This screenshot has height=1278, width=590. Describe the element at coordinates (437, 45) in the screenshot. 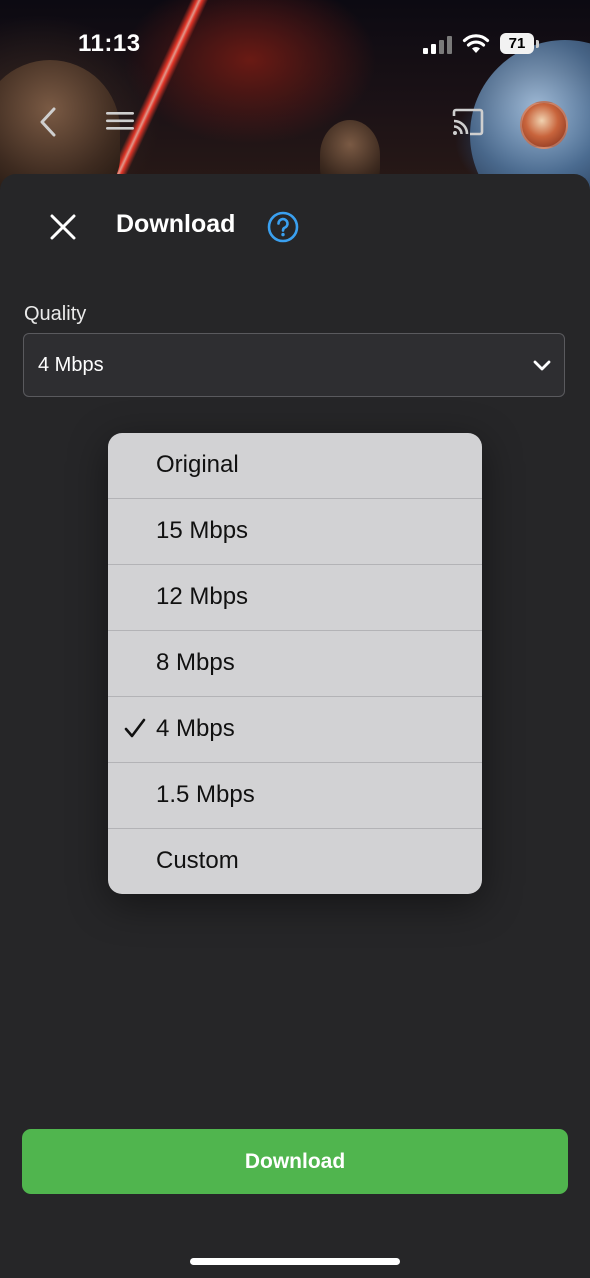

I see `cellular-signal-icon` at that location.